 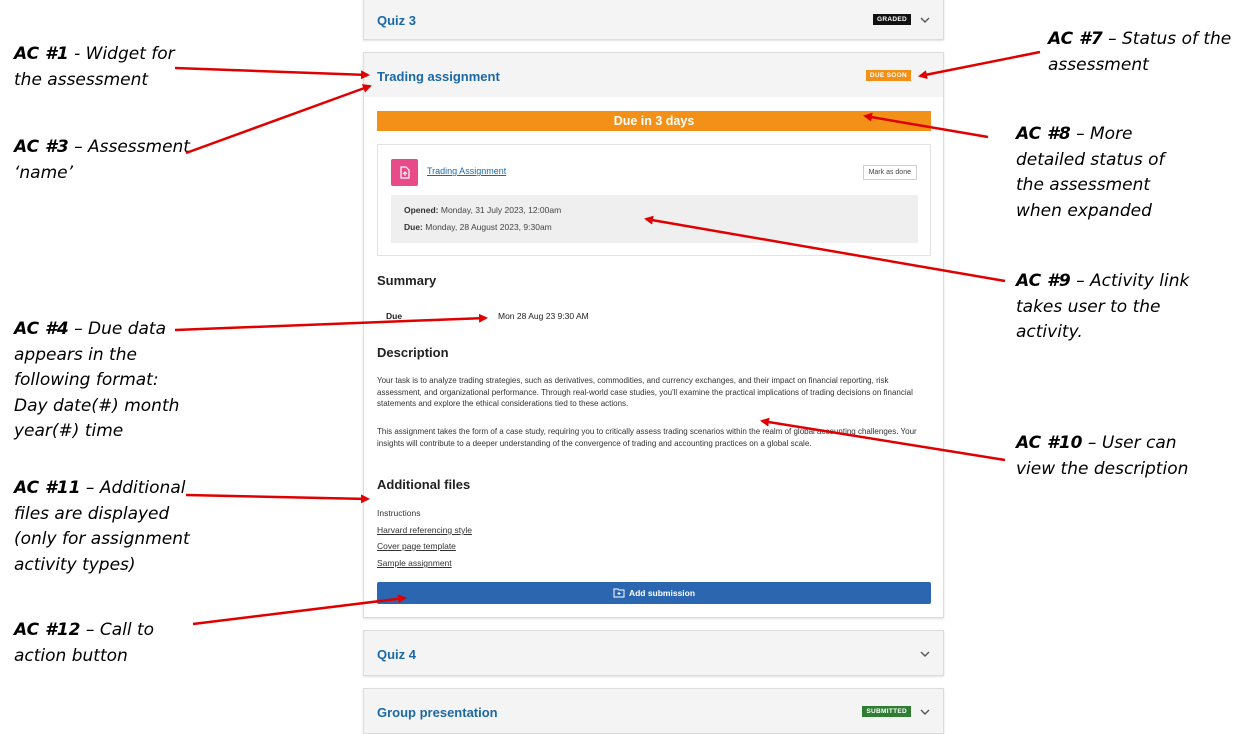 I want to click on due-value: Monday, 28 August 2023, 9:30am, so click(x=488, y=227).